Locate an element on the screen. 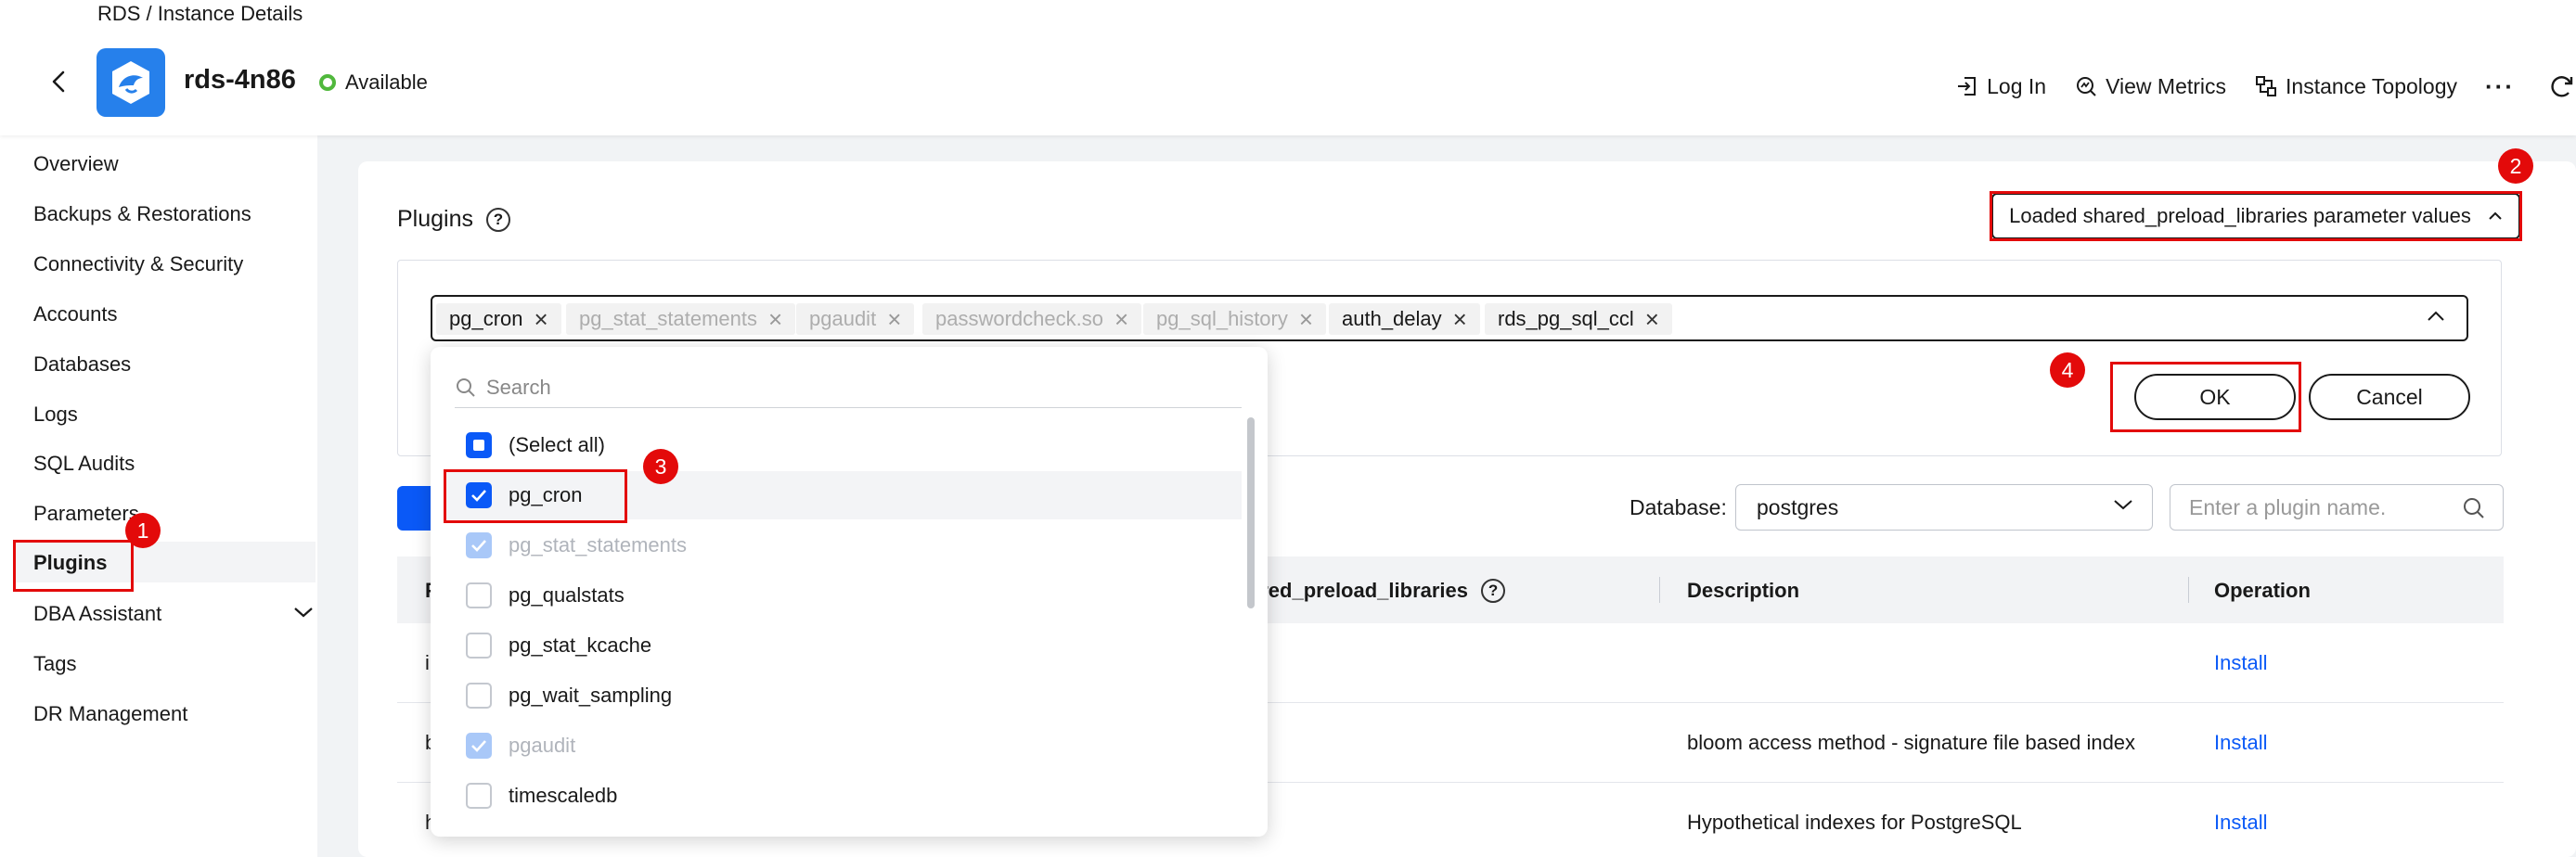 The image size is (2576, 857). chevron-left-icon is located at coordinates (59, 81).